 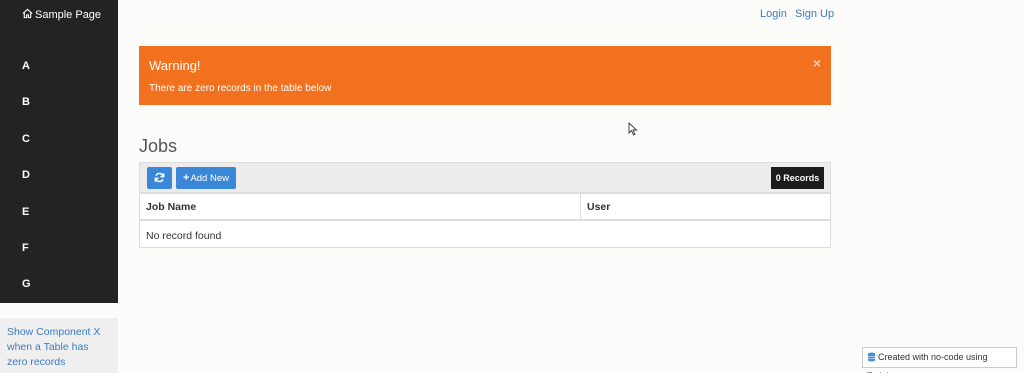 What do you see at coordinates (25, 212) in the screenshot?
I see `sidebar-item-e: E` at bounding box center [25, 212].